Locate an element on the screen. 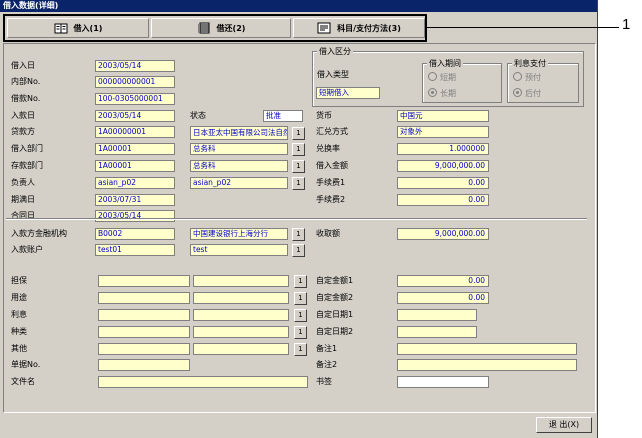  period-short-radio: 短期 is located at coordinates (442, 77).